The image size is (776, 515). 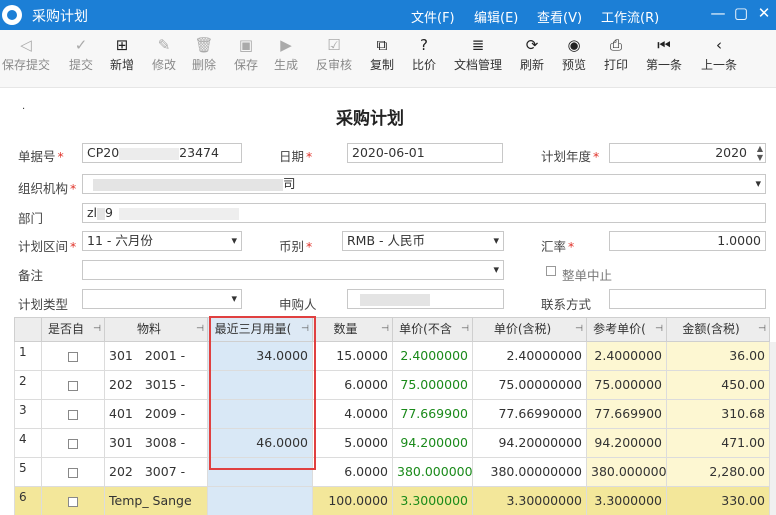 I want to click on cell-price-ex: 3.3000000, so click(x=433, y=501).